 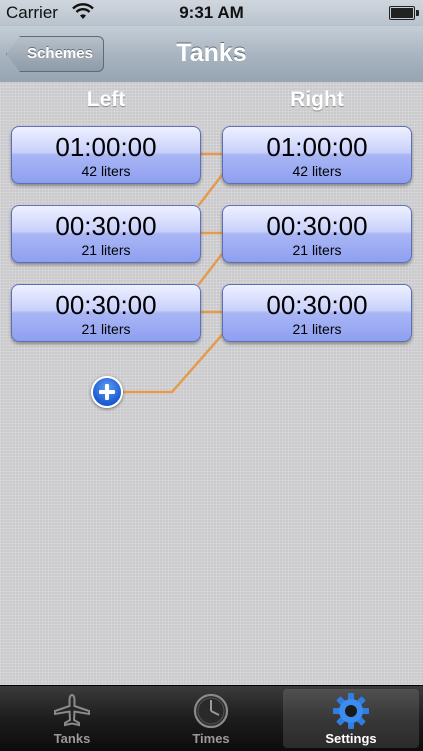 I want to click on tab-label: Tanks, so click(x=72, y=738).